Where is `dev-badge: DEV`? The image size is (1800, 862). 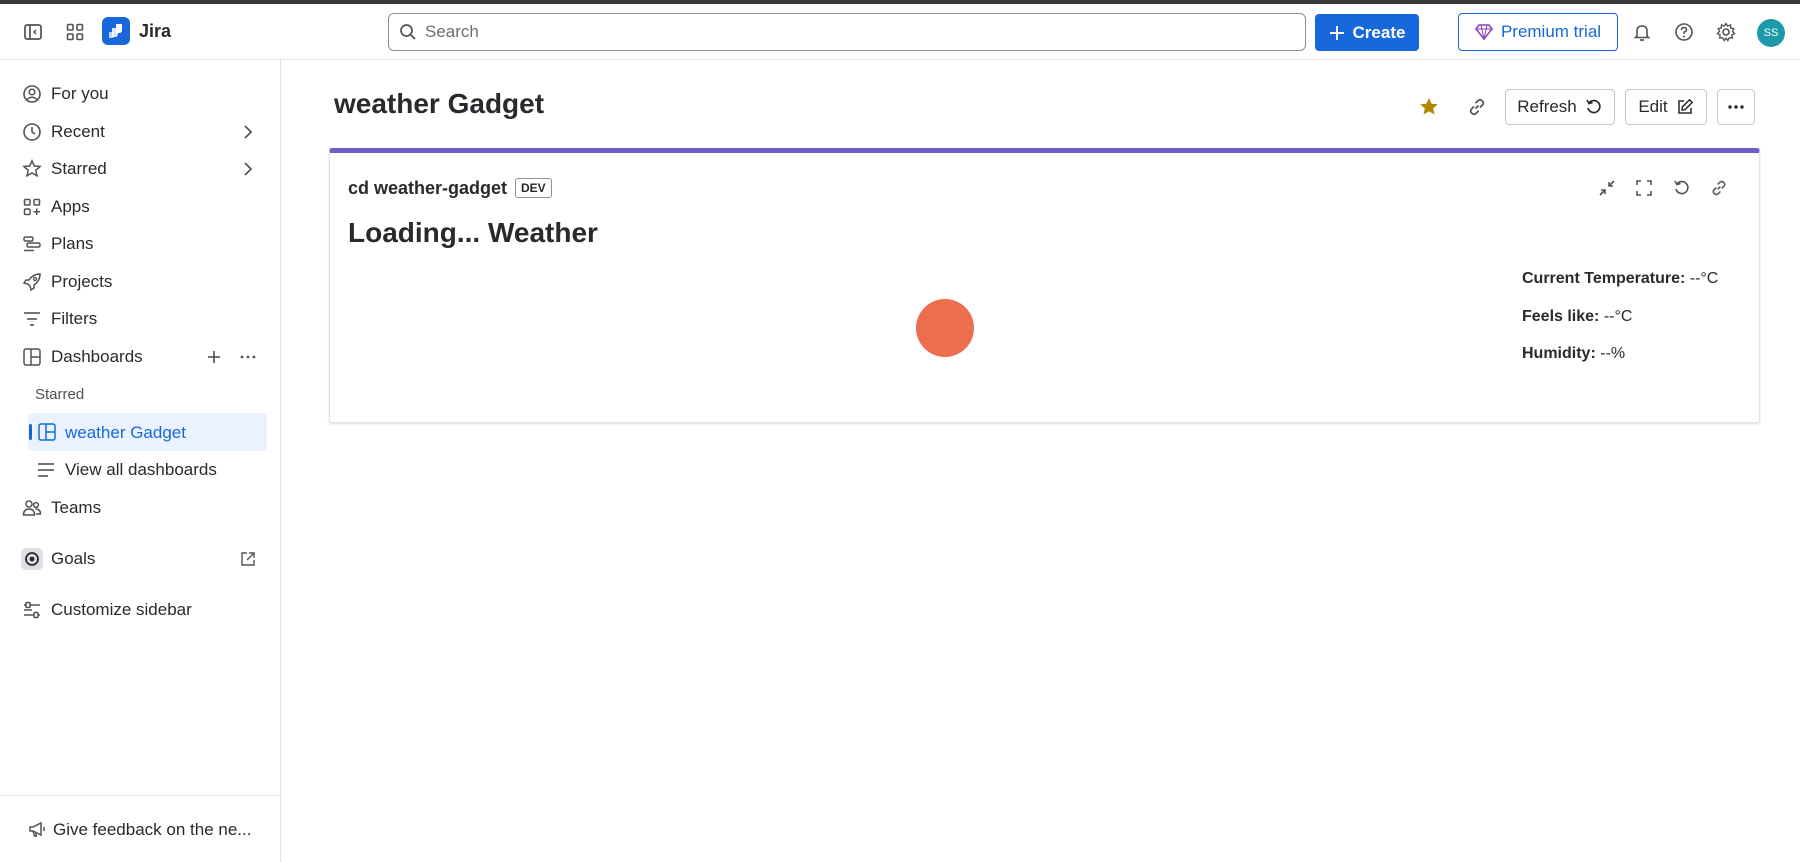 dev-badge: DEV is located at coordinates (533, 188).